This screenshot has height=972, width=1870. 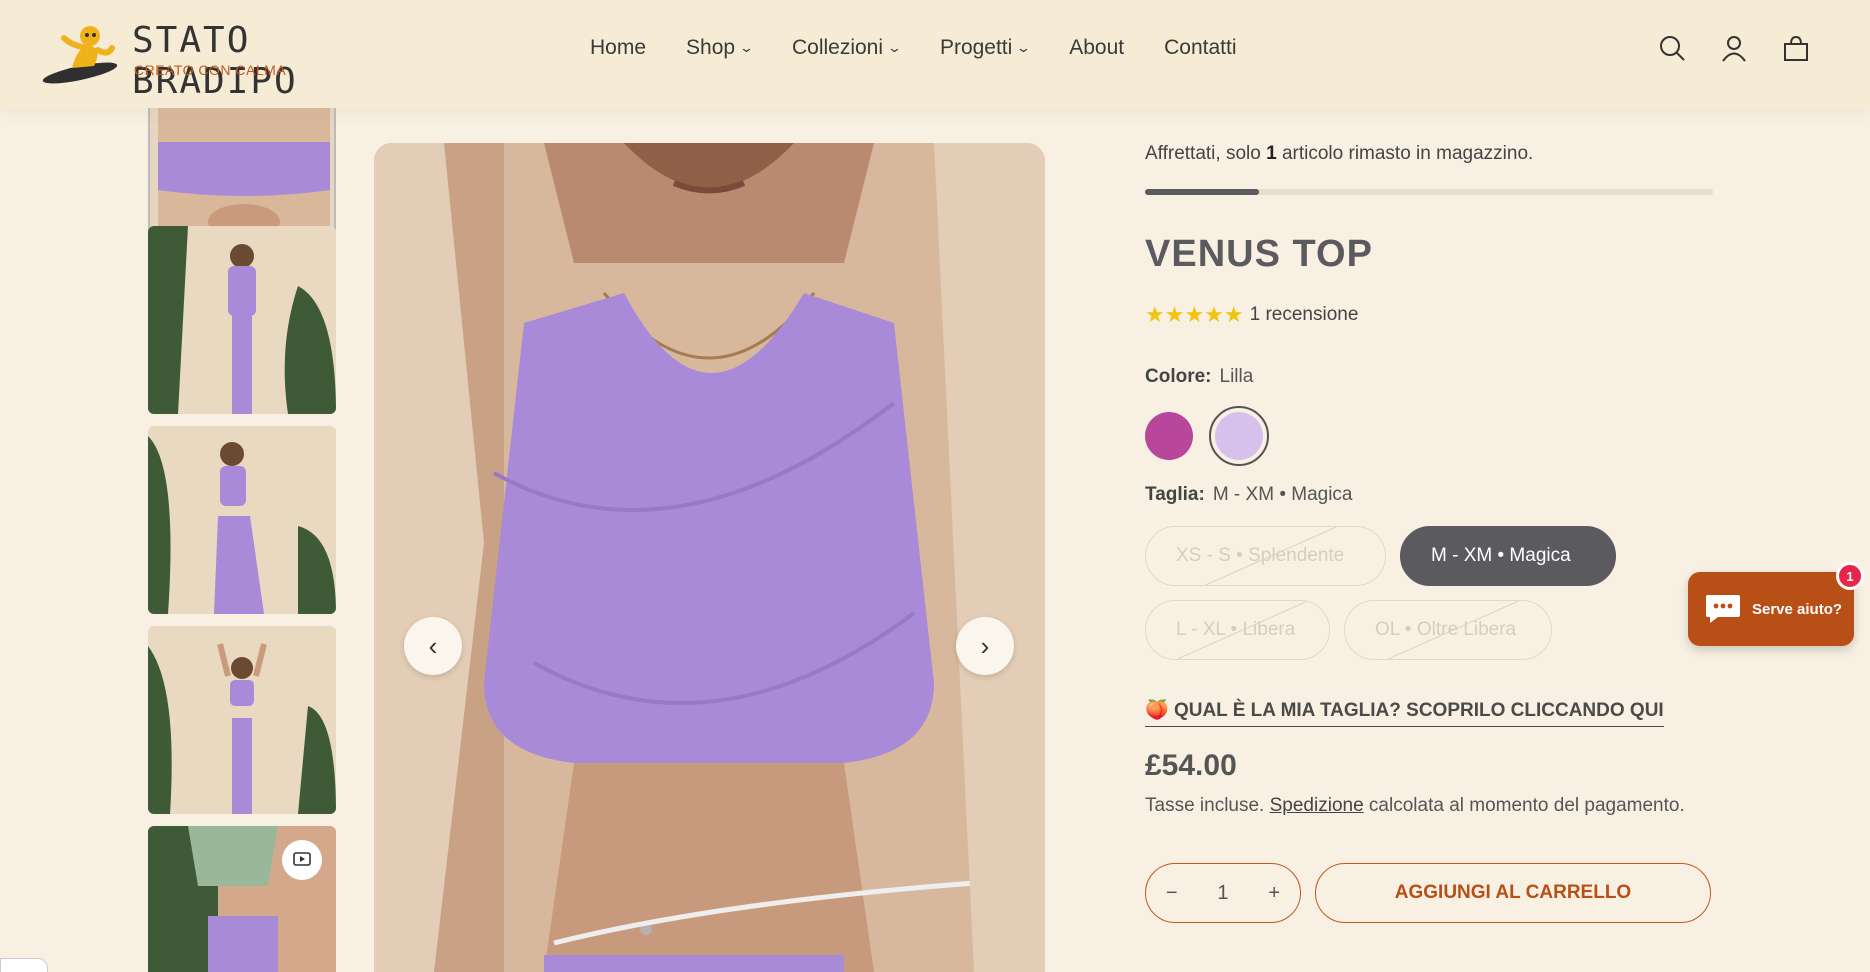 I want to click on nav-about-label: About, so click(x=1097, y=47).